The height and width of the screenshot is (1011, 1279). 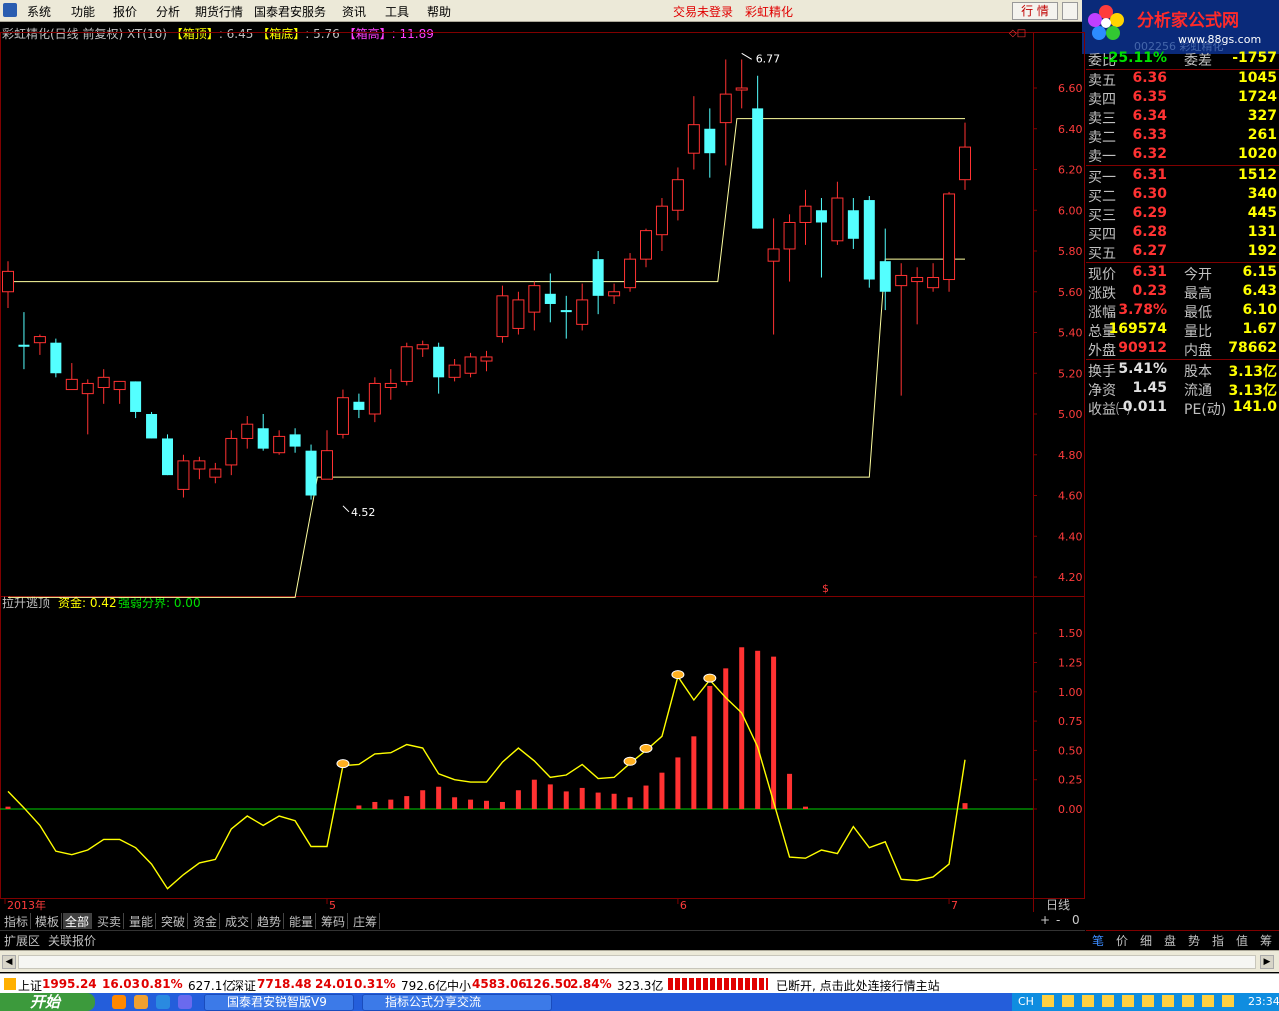 I want to click on quote-button: 行 情, so click(x=1035, y=11).